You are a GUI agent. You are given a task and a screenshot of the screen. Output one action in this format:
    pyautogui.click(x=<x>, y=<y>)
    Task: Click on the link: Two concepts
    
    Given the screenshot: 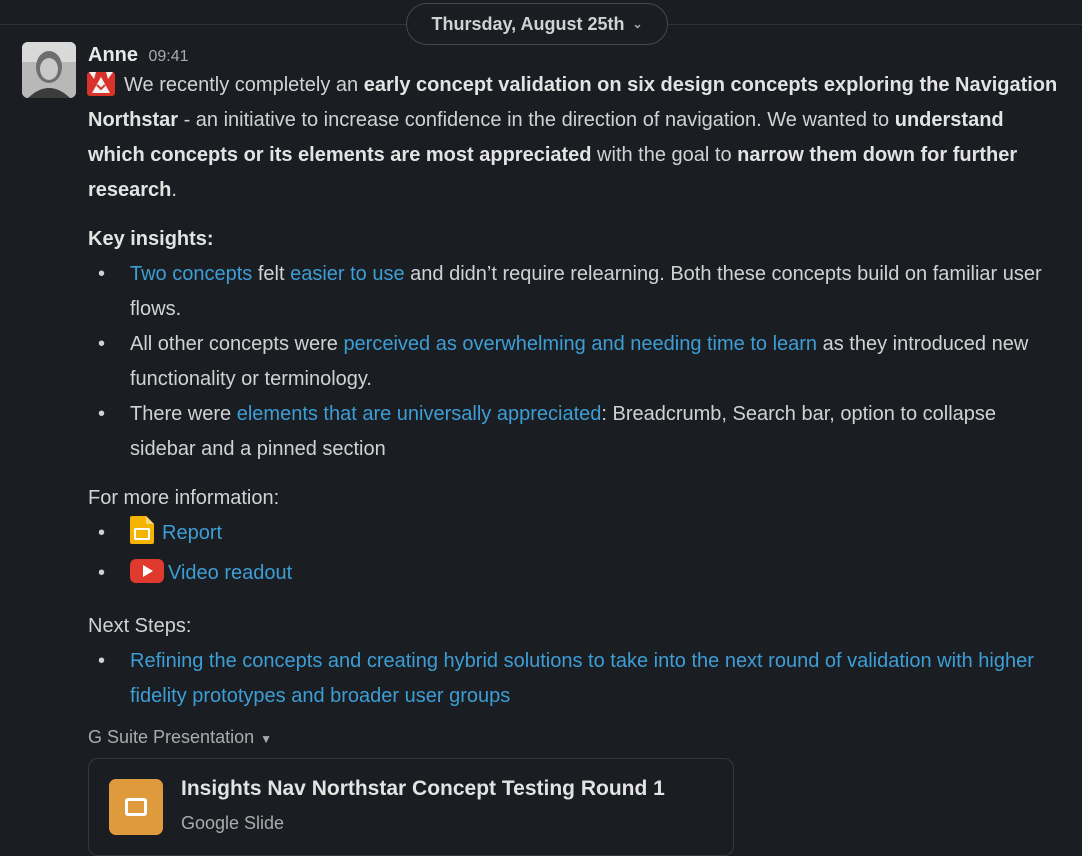 What is the action you would take?
    pyautogui.click(x=191, y=274)
    